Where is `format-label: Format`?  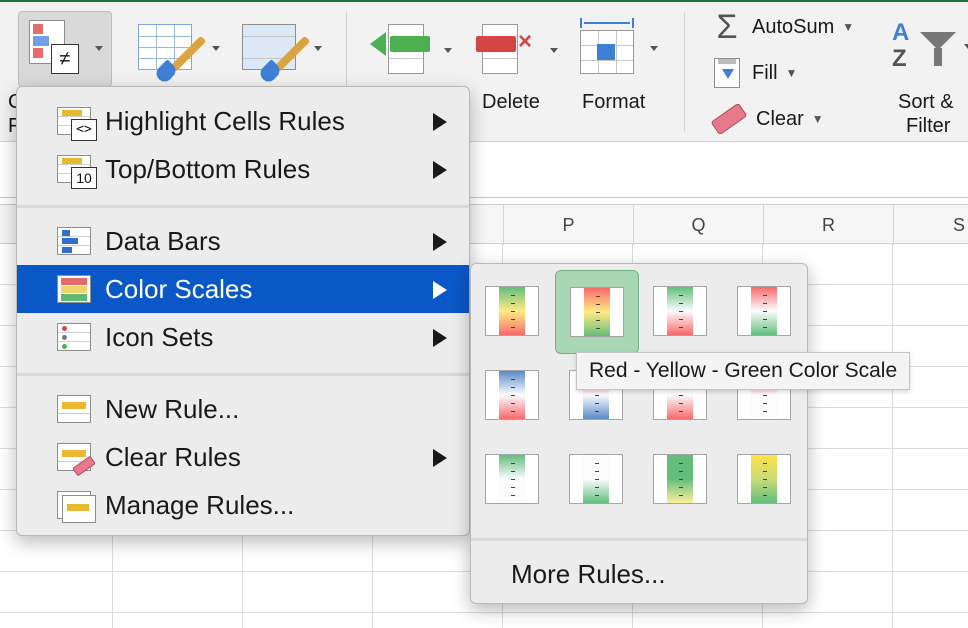 format-label: Format is located at coordinates (613, 102).